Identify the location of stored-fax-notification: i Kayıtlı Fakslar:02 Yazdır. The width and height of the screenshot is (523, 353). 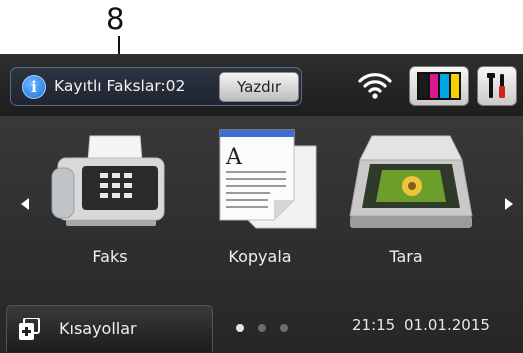
(156, 86).